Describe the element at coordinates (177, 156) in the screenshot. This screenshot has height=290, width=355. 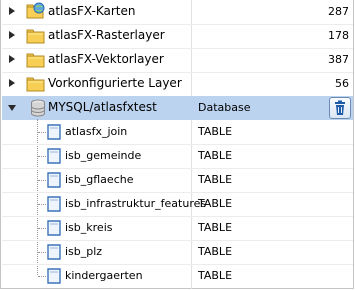
I see `tree-row-table: isb_gemeinde TABLE` at that location.